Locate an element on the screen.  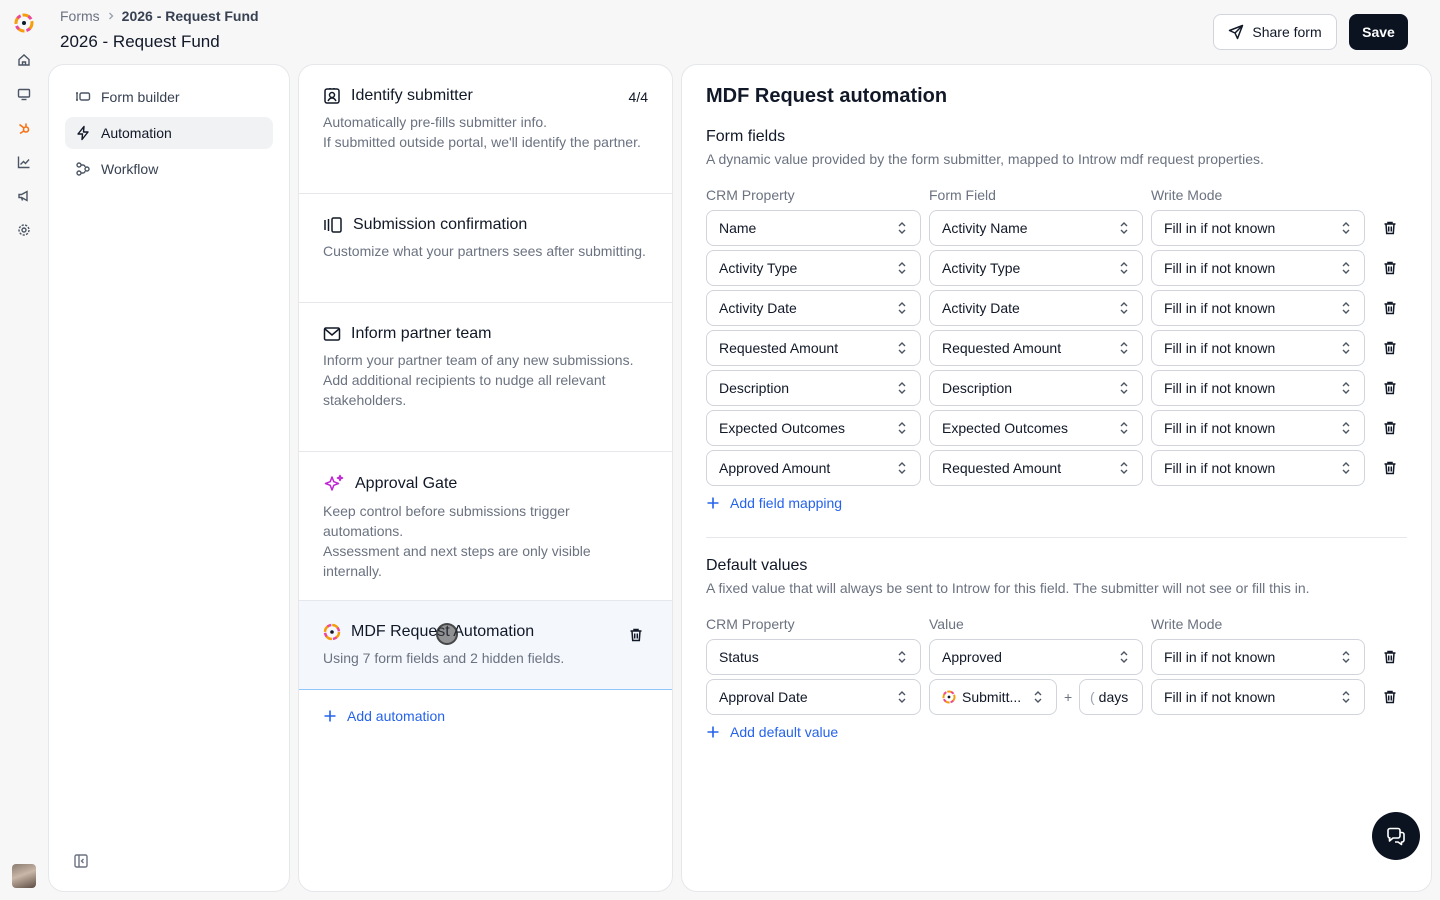
crm-property-select: Approved Amount is located at coordinates (813, 468).